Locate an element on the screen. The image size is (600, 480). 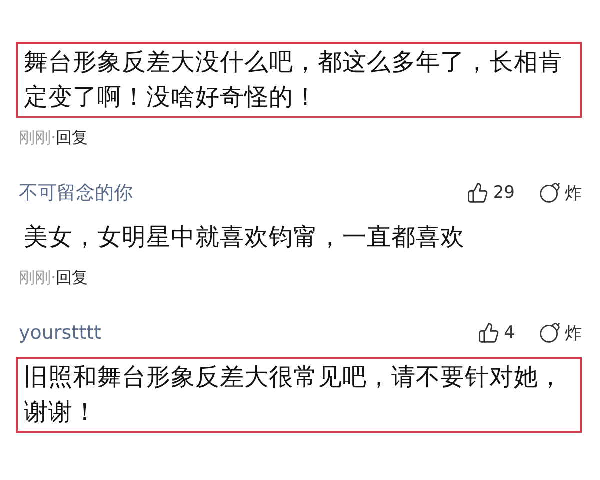
comment-text: 舞台形象反差大没什么吧，都这么多年了，长相肯定变了啊！没啥好奇怪的！ is located at coordinates (299, 80).